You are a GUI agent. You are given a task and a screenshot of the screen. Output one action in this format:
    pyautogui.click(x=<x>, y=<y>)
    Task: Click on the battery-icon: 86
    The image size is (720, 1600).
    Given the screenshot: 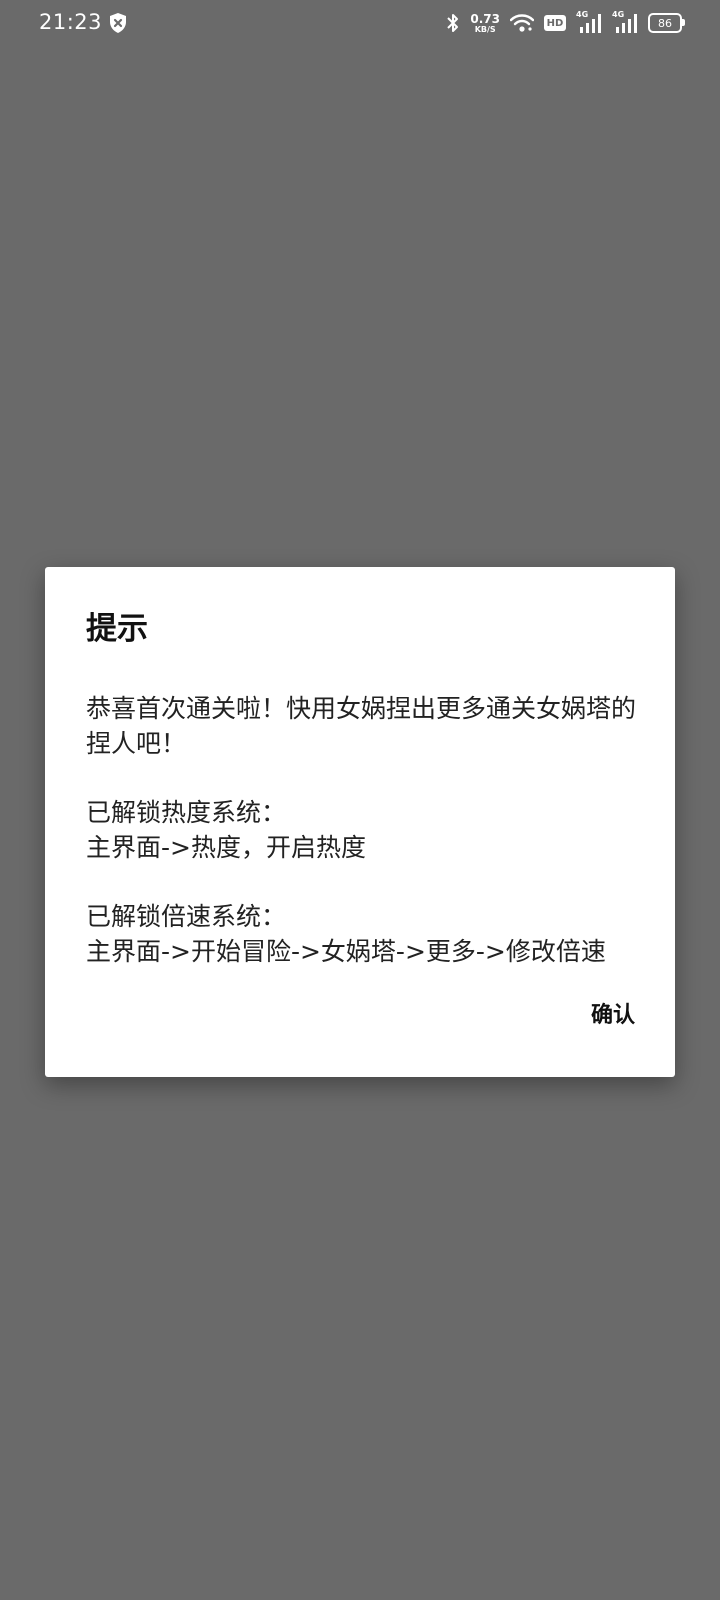 What is the action you would take?
    pyautogui.click(x=666, y=23)
    